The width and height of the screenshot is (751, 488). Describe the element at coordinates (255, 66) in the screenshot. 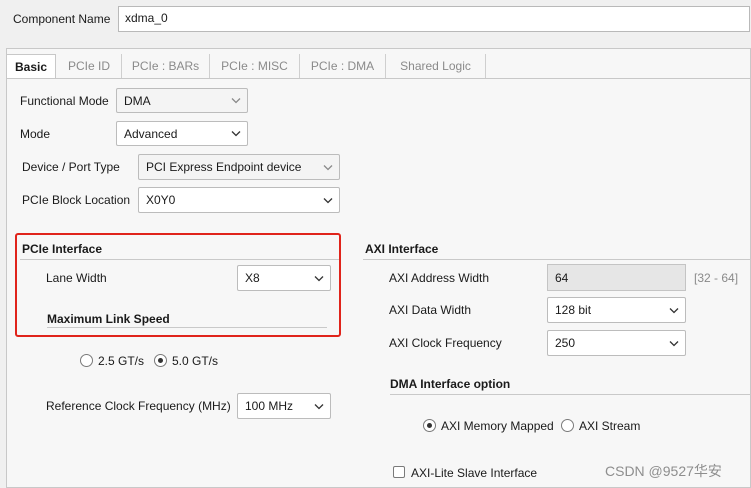

I see `tab-pcie-misc: PCIe : MISC` at that location.